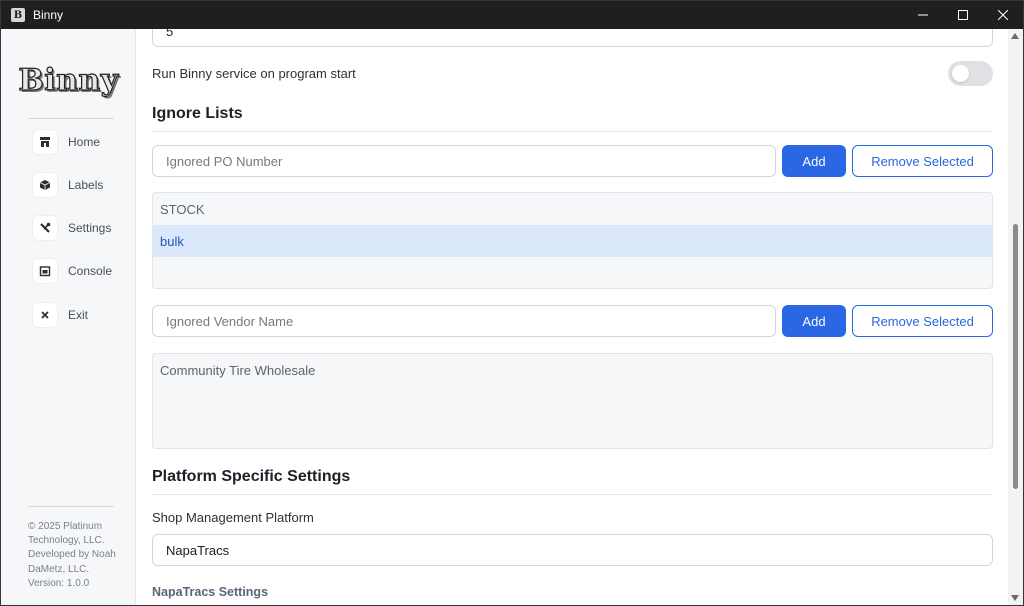  Describe the element at coordinates (45, 228) in the screenshot. I see `tools-icon` at that location.